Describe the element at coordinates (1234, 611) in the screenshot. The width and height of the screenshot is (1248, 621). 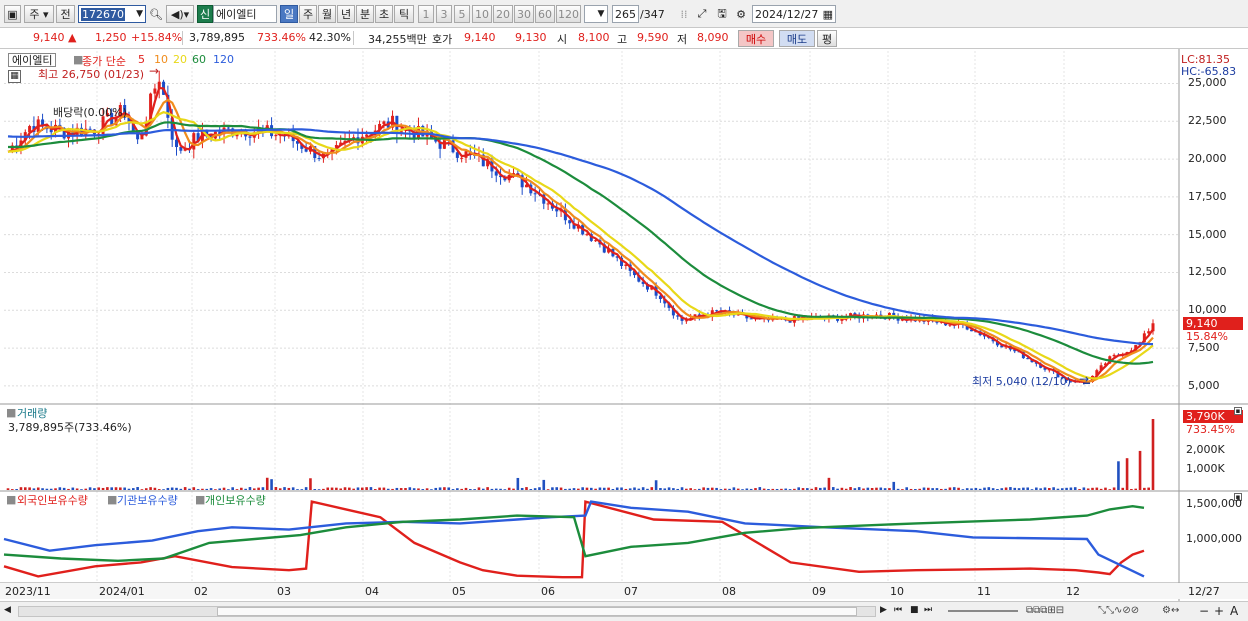
I see `font-size-icon: A` at that location.